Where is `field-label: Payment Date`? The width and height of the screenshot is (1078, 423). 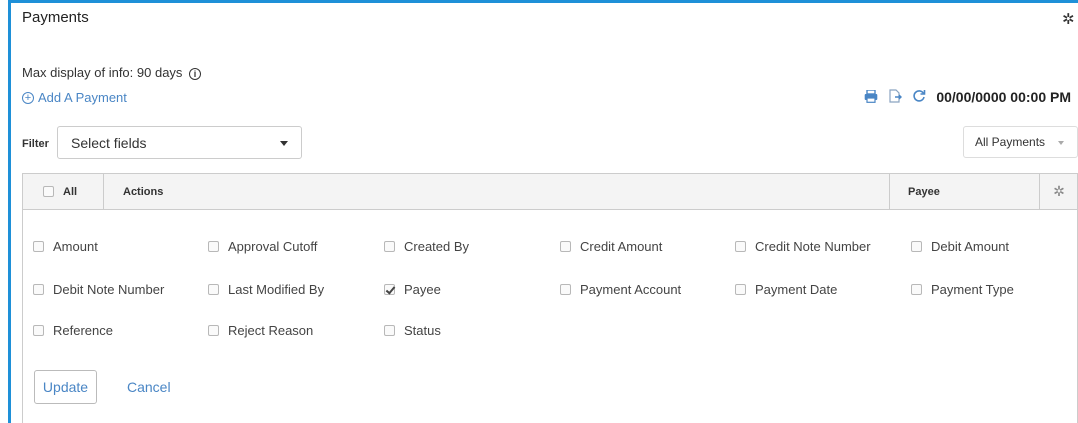 field-label: Payment Date is located at coordinates (796, 289).